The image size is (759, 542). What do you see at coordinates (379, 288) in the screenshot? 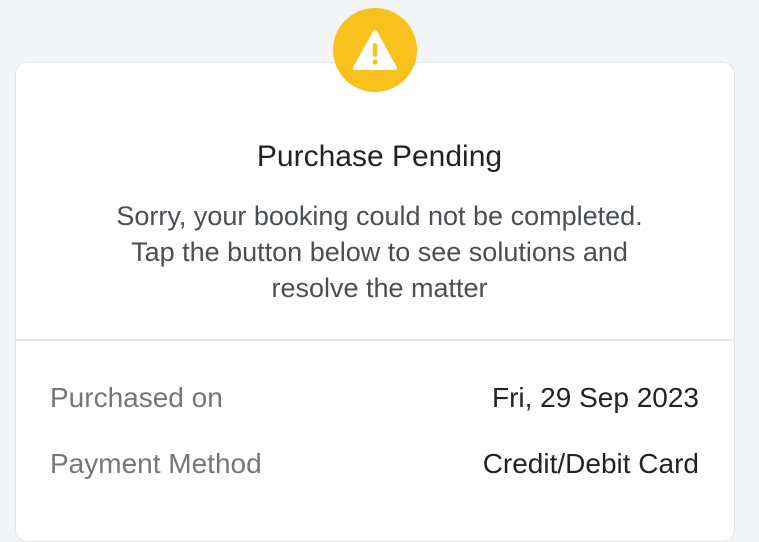
I see `status-message-line: resolve the matter` at bounding box center [379, 288].